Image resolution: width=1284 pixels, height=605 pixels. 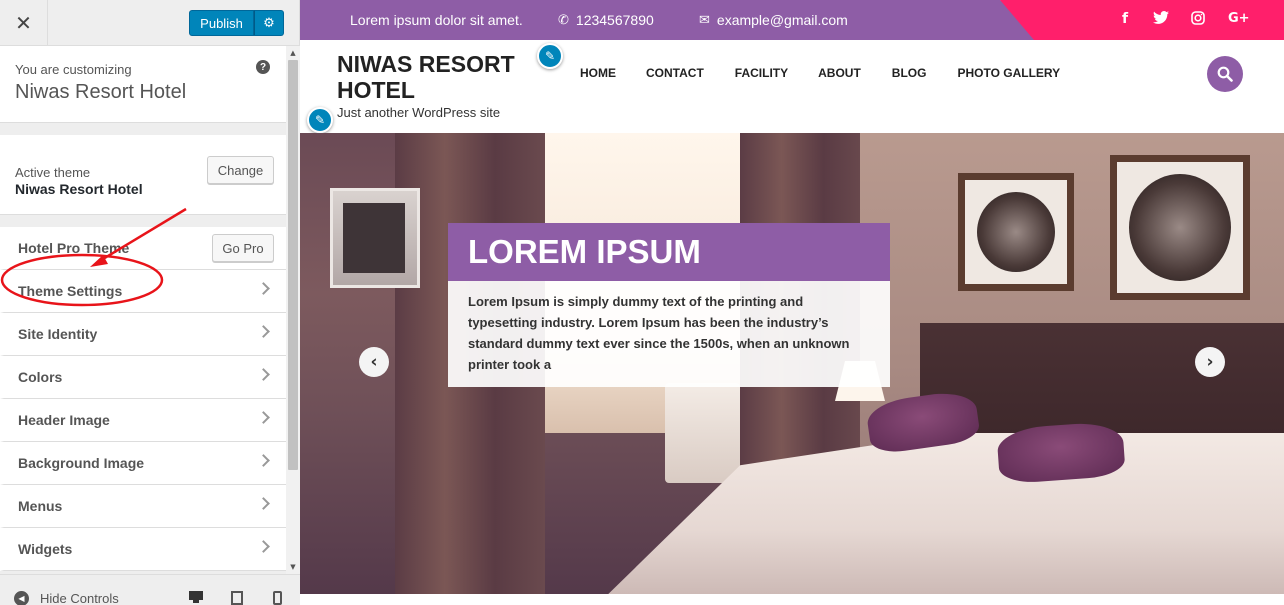 I want to click on customizing-info: You are customizing Niwas Resort Hotel ?, so click(x=143, y=84).